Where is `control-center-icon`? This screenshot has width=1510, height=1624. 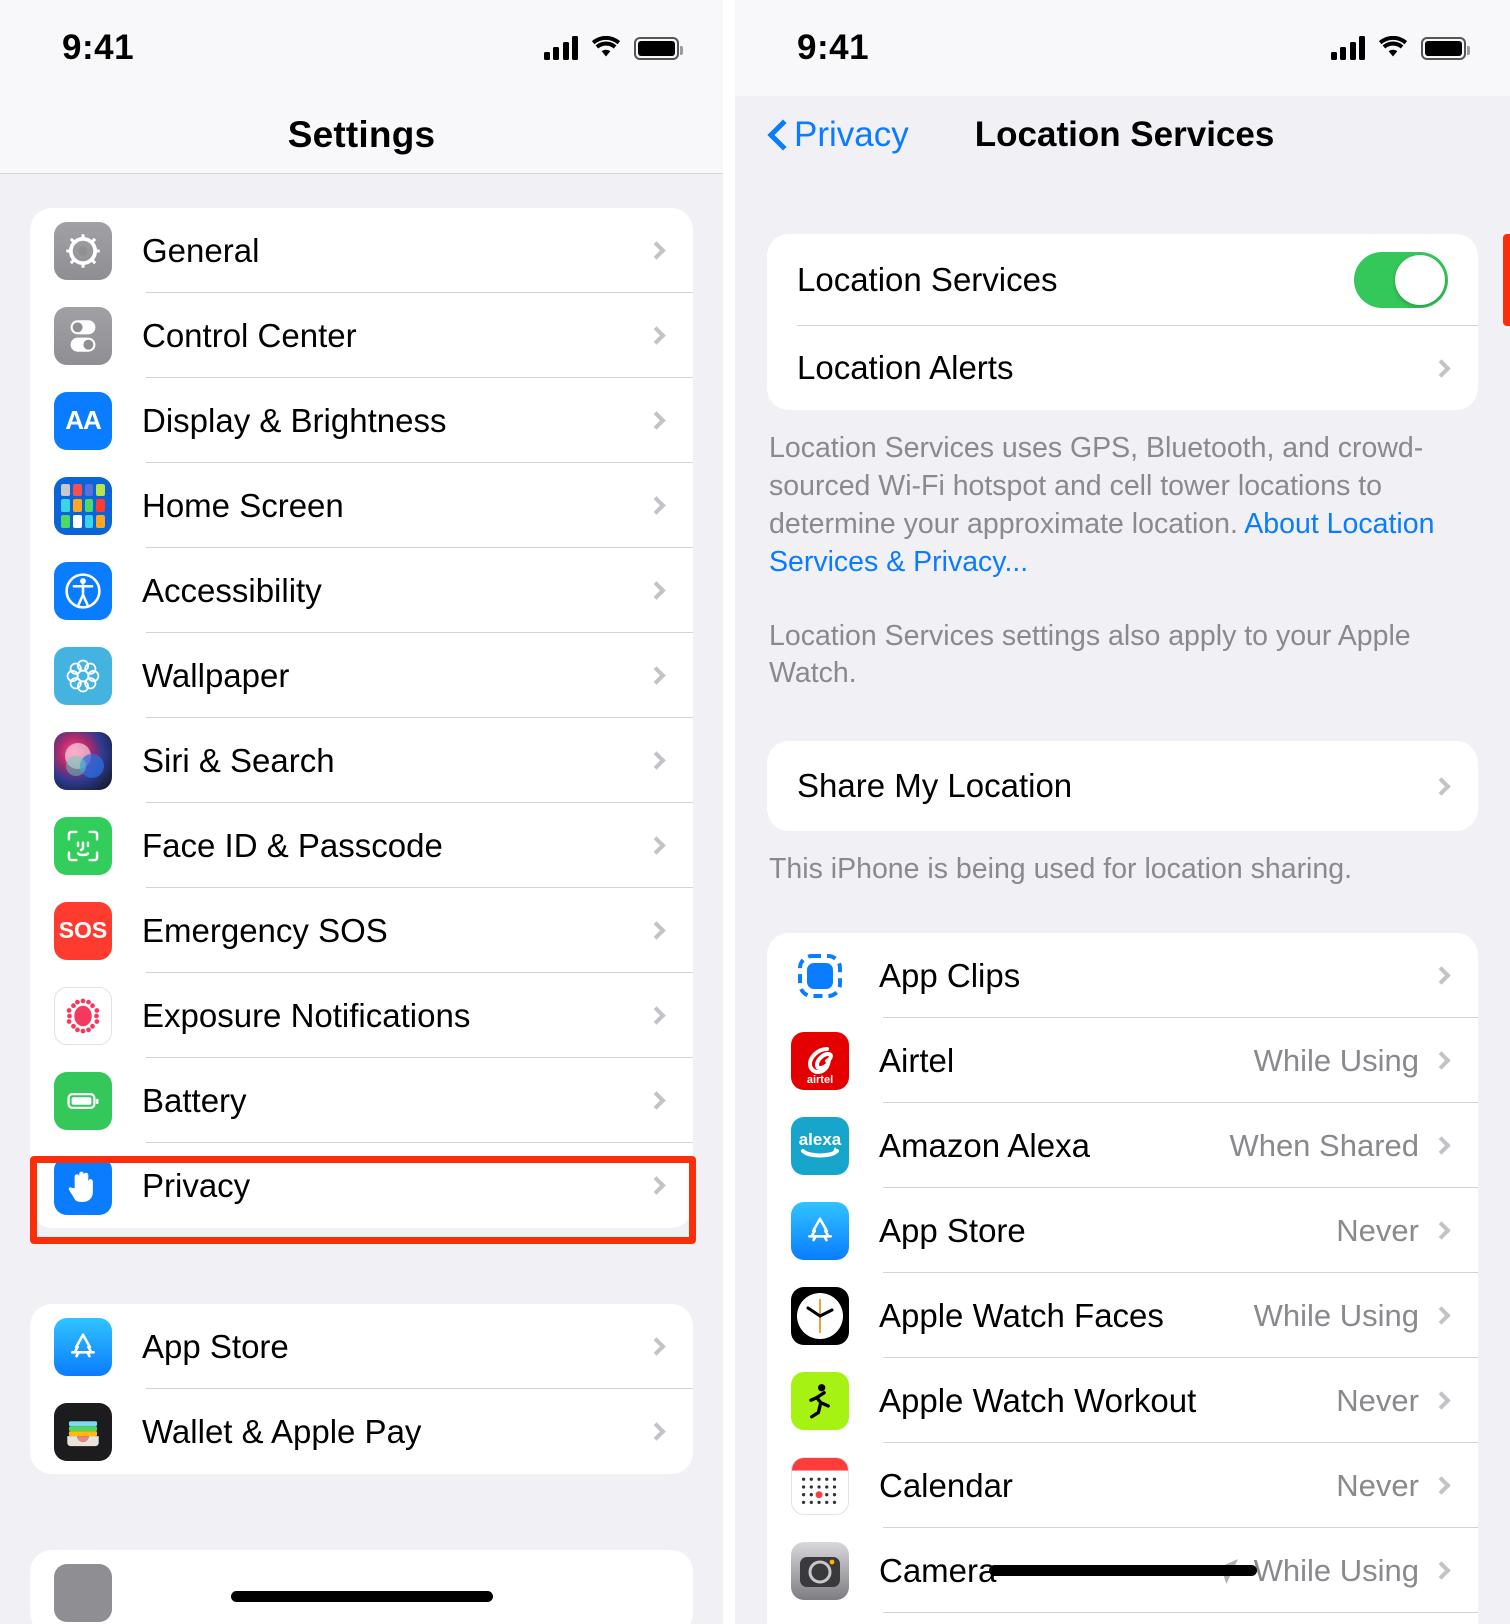 control-center-icon is located at coordinates (83, 335).